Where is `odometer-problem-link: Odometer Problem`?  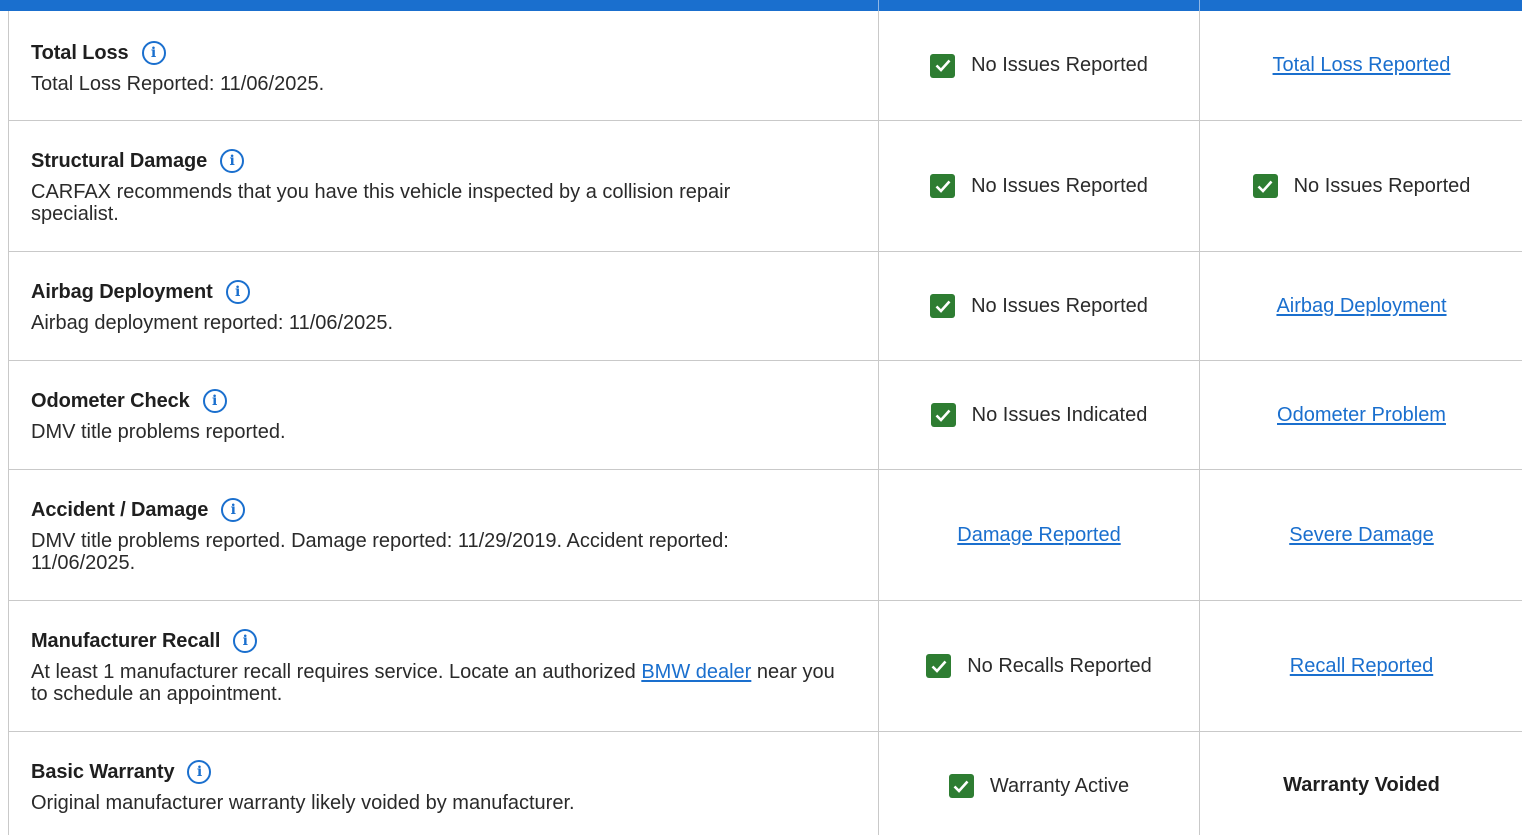
odometer-problem-link: Odometer Problem is located at coordinates (1361, 415).